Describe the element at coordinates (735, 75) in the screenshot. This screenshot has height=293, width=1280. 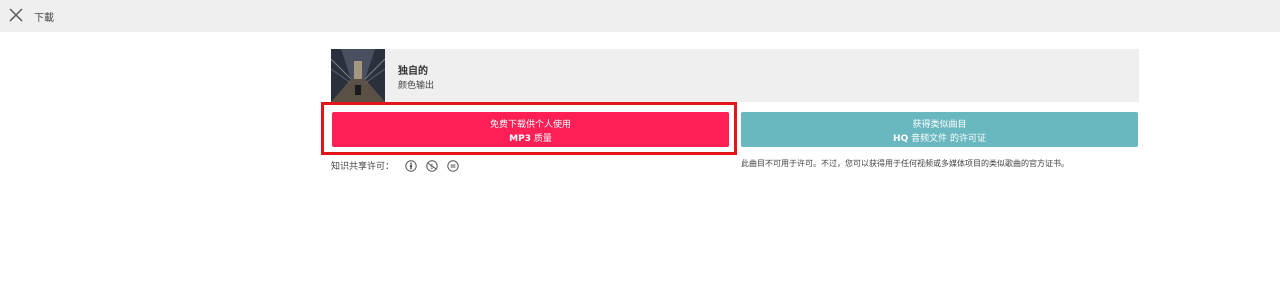
I see `track-card: 独自的 颜色输出` at that location.